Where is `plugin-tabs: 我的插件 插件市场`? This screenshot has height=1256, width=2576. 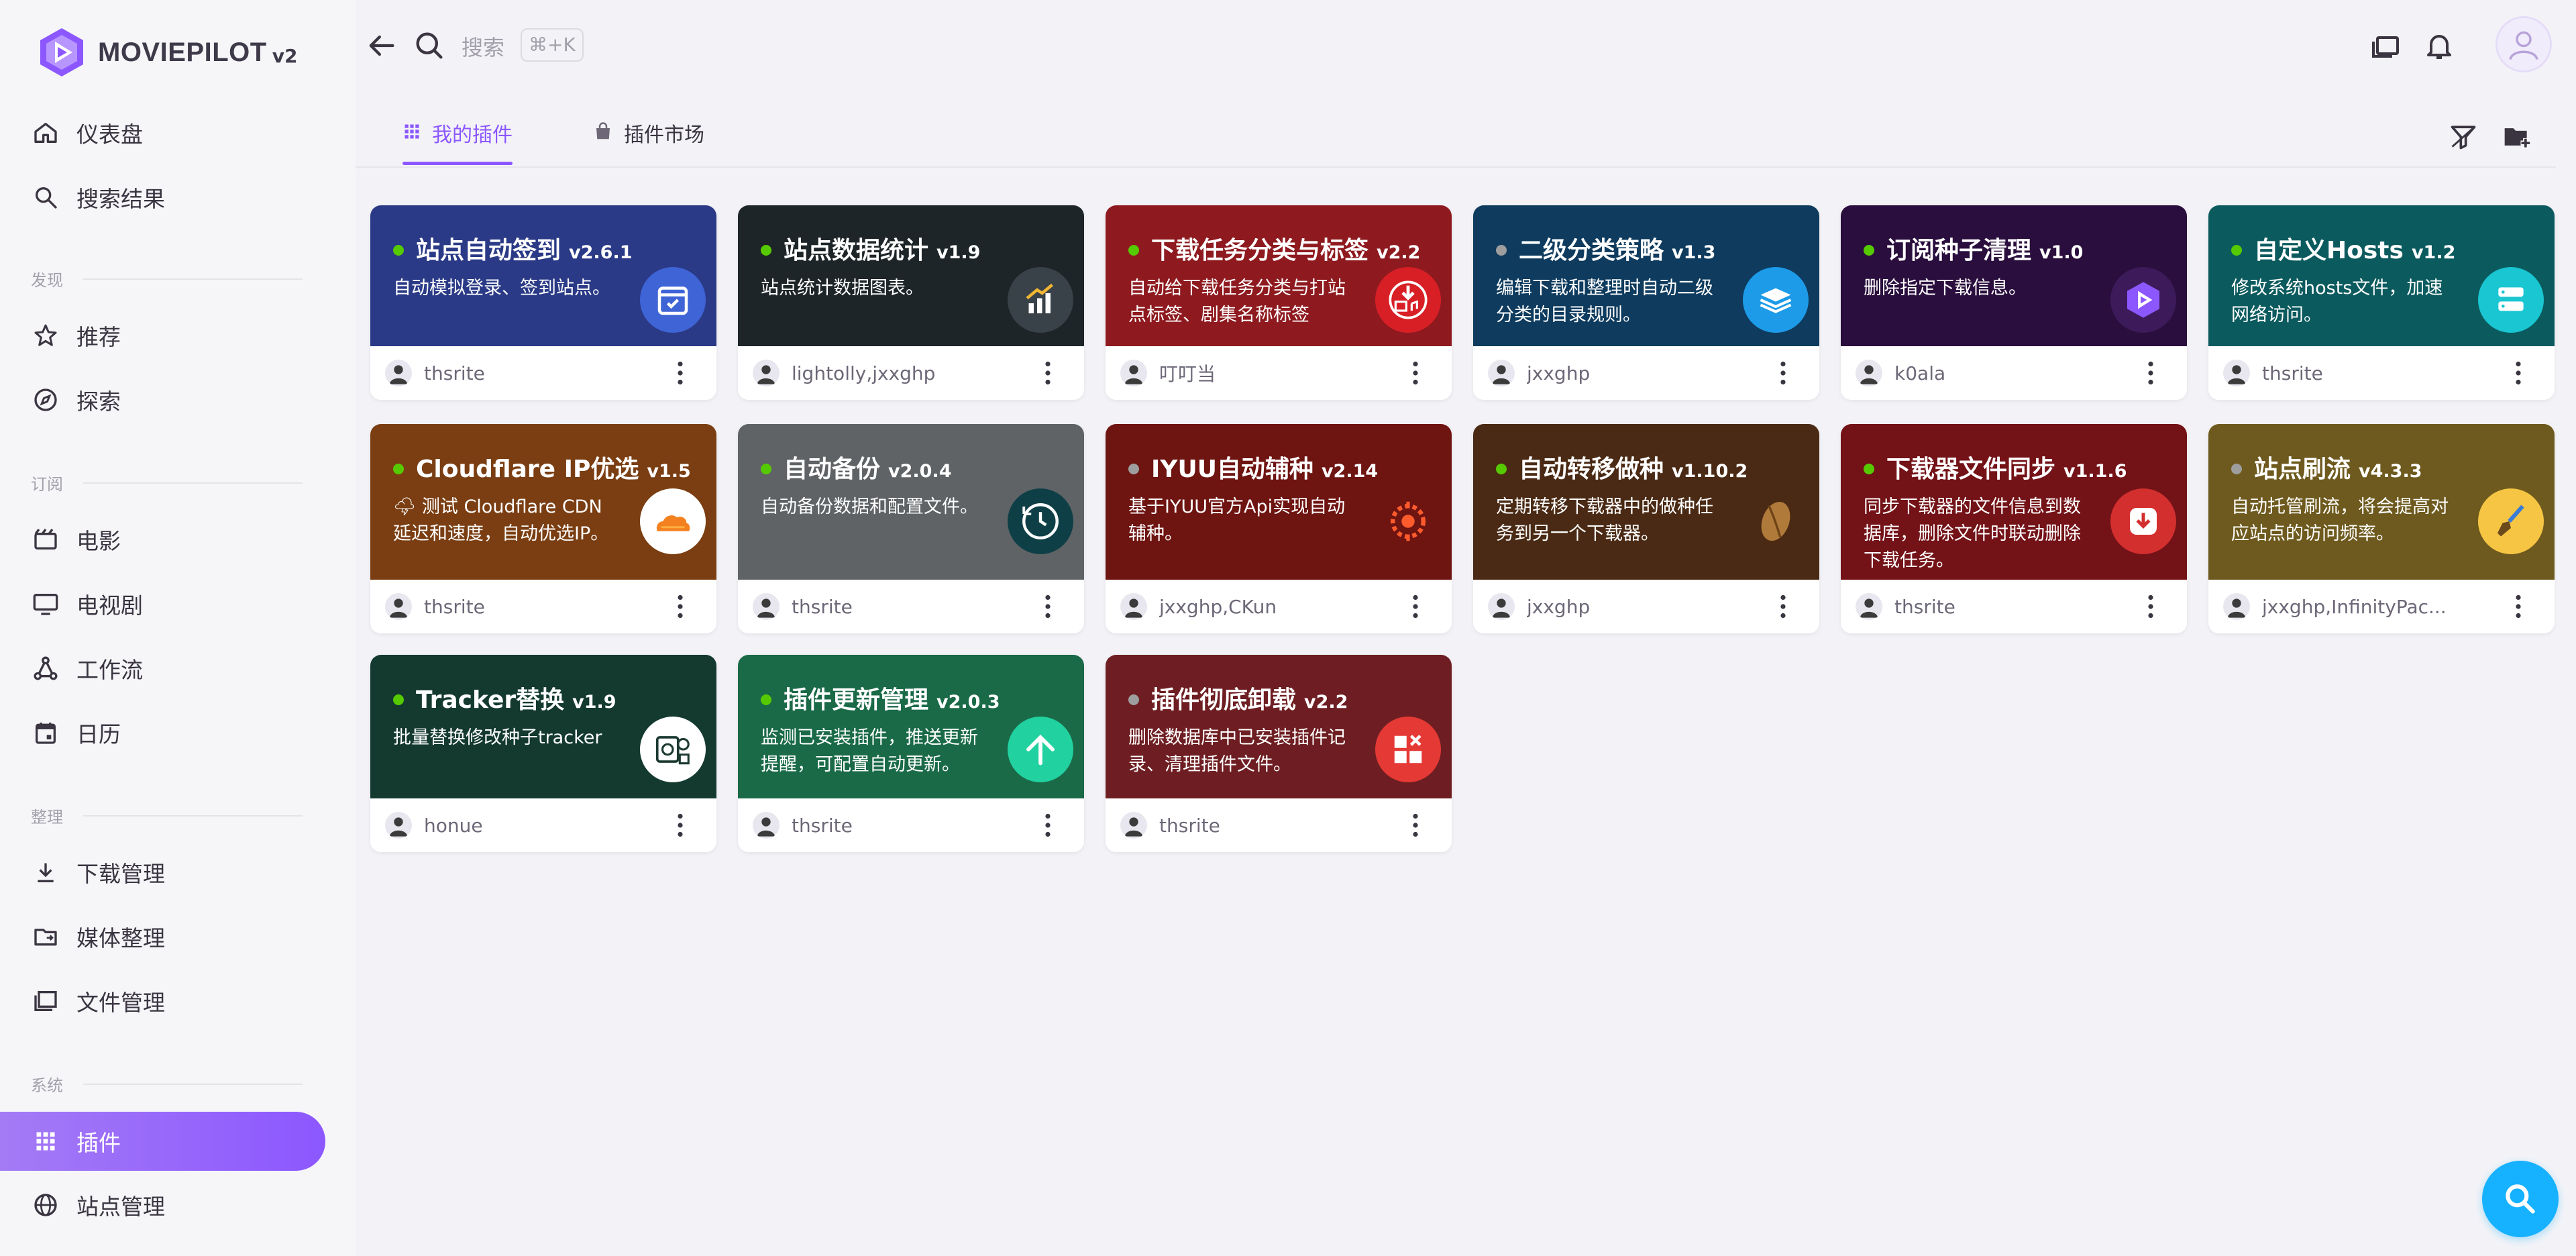
plugin-tabs: 我的插件 插件市场 is located at coordinates (553, 134).